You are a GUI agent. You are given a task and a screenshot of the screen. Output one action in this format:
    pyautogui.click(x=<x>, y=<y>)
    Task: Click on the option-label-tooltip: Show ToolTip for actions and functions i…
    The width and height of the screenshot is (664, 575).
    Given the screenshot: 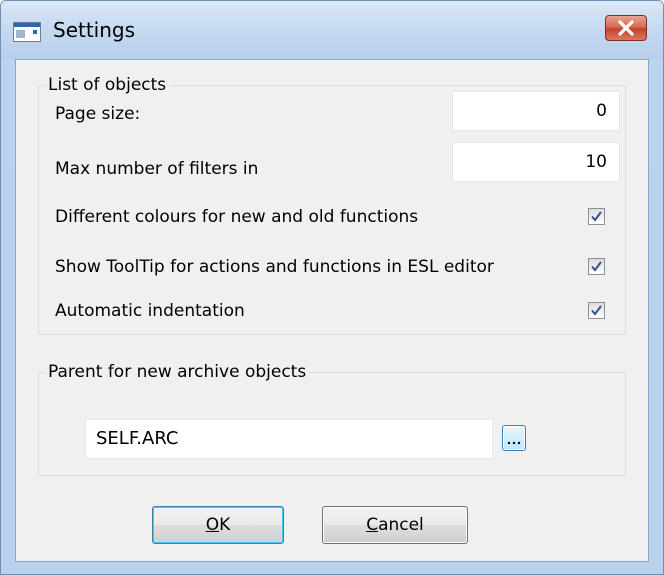 What is the action you would take?
    pyautogui.click(x=274, y=267)
    